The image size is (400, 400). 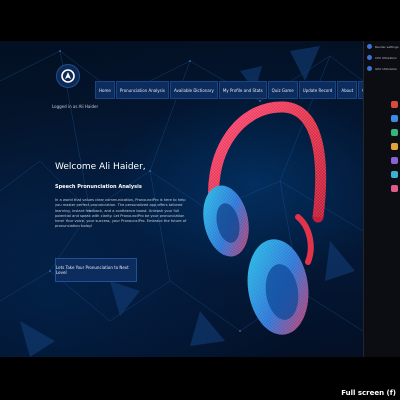 I want to click on side-panel-item-label: Render settings, so click(x=387, y=46).